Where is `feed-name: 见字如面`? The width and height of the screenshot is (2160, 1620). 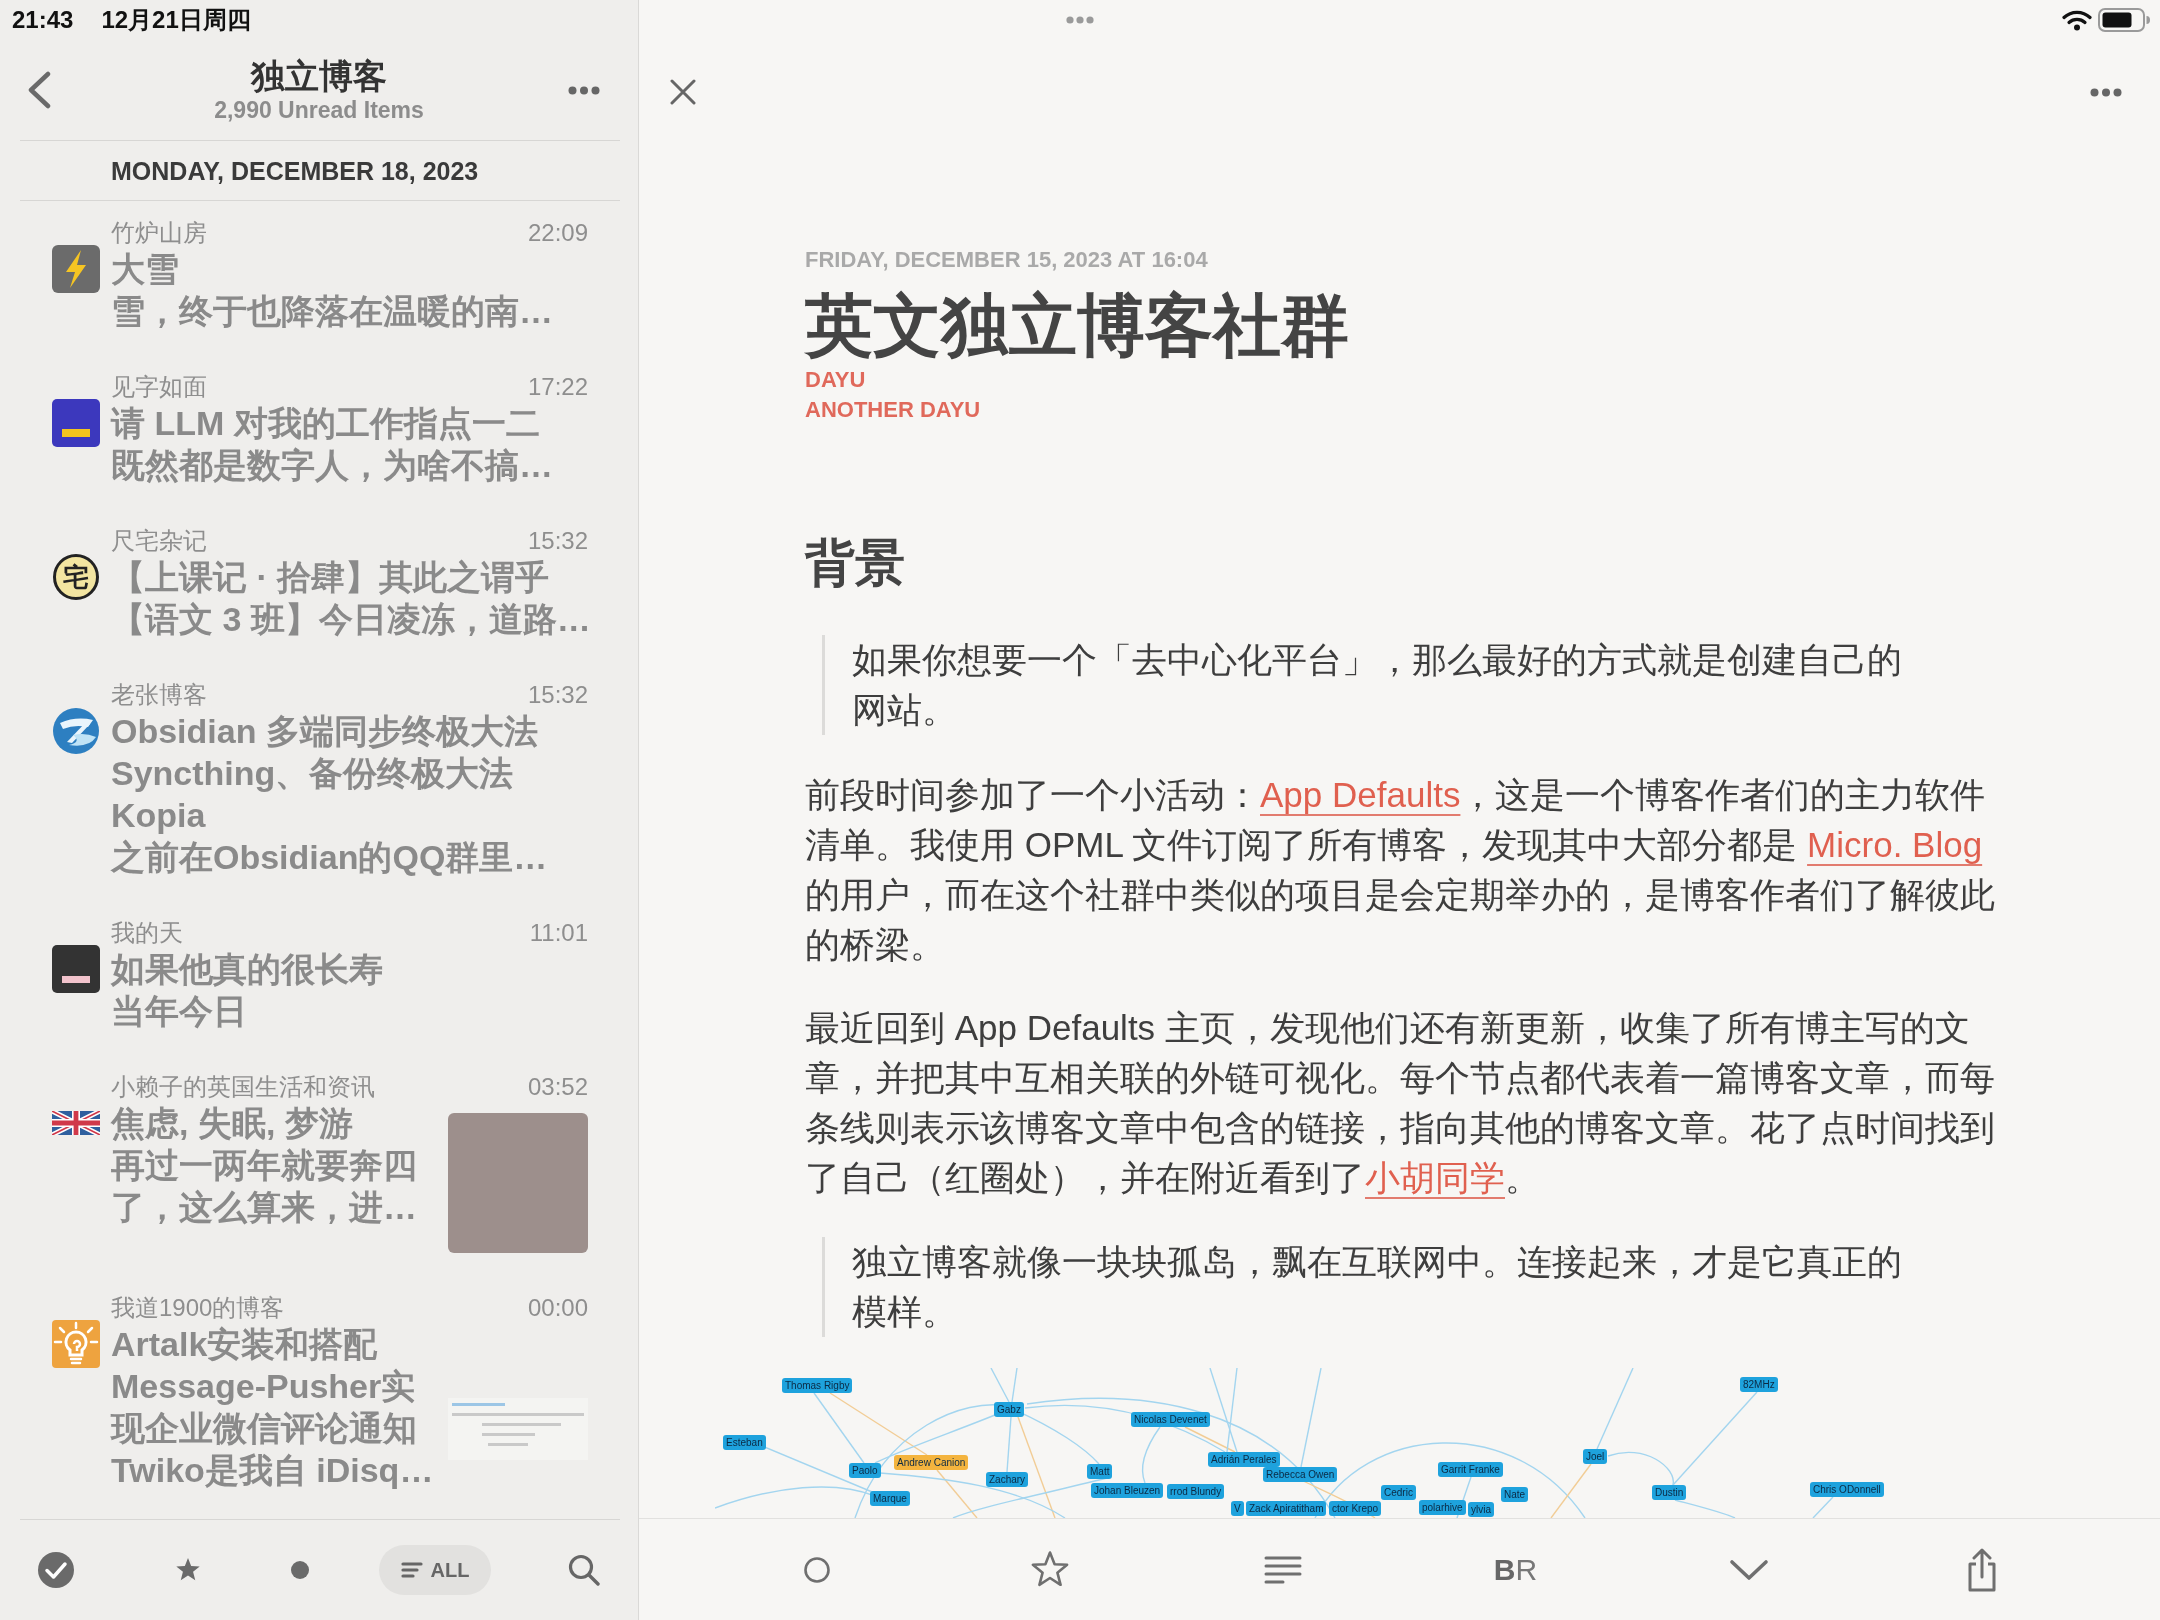 feed-name: 见字如面 is located at coordinates (159, 387).